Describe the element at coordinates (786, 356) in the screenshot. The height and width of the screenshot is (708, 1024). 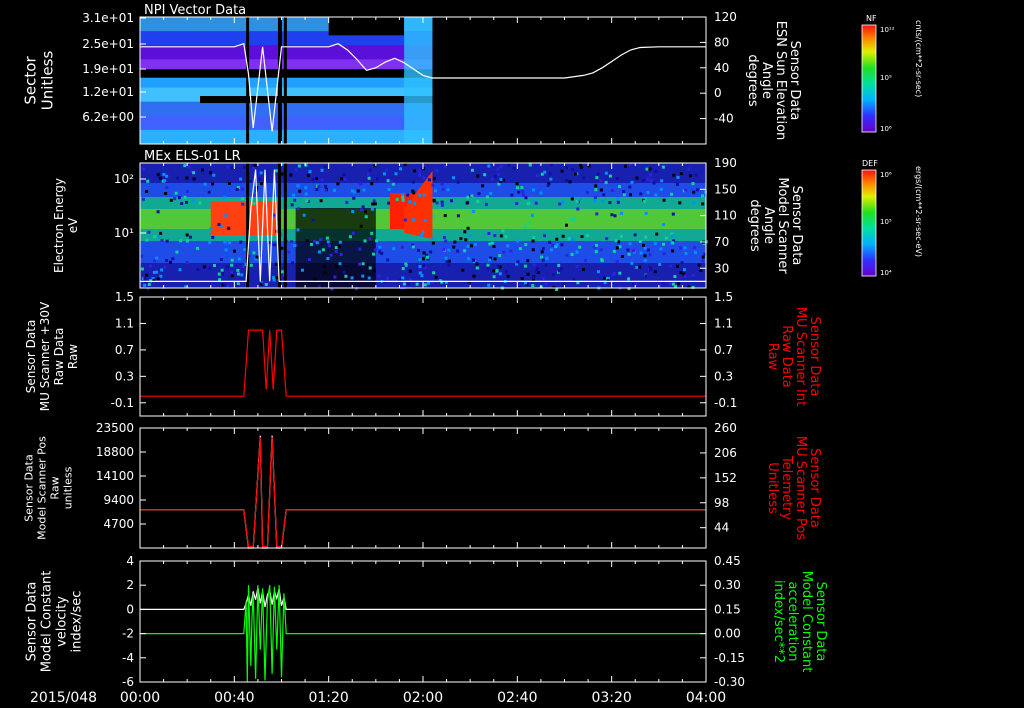
I see `y2label-line: Raw Data` at that location.